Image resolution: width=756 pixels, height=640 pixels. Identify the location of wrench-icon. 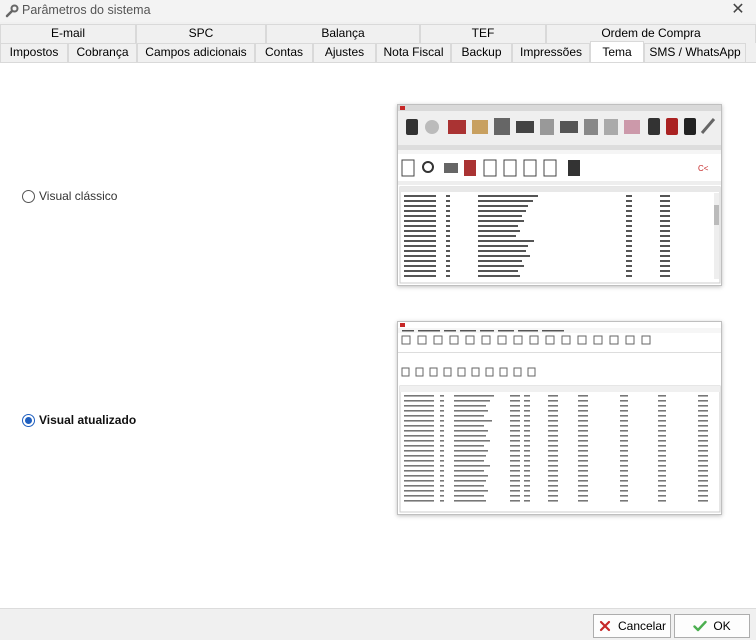
(12, 11).